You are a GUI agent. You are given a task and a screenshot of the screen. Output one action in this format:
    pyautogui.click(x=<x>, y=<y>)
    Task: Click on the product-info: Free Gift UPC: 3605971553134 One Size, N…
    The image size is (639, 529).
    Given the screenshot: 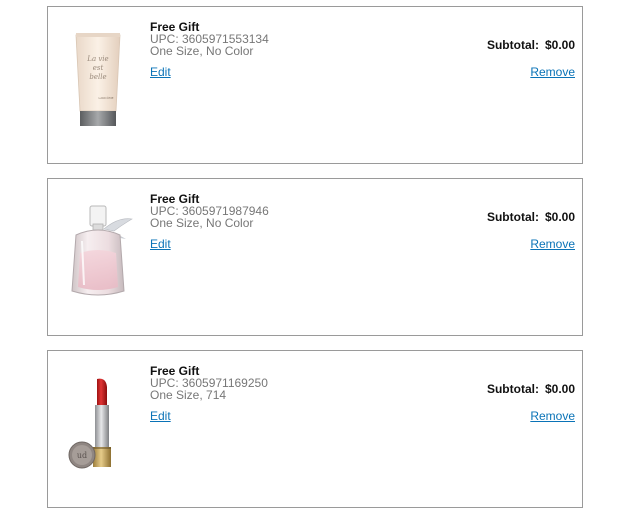 What is the action you would take?
    pyautogui.click(x=209, y=49)
    